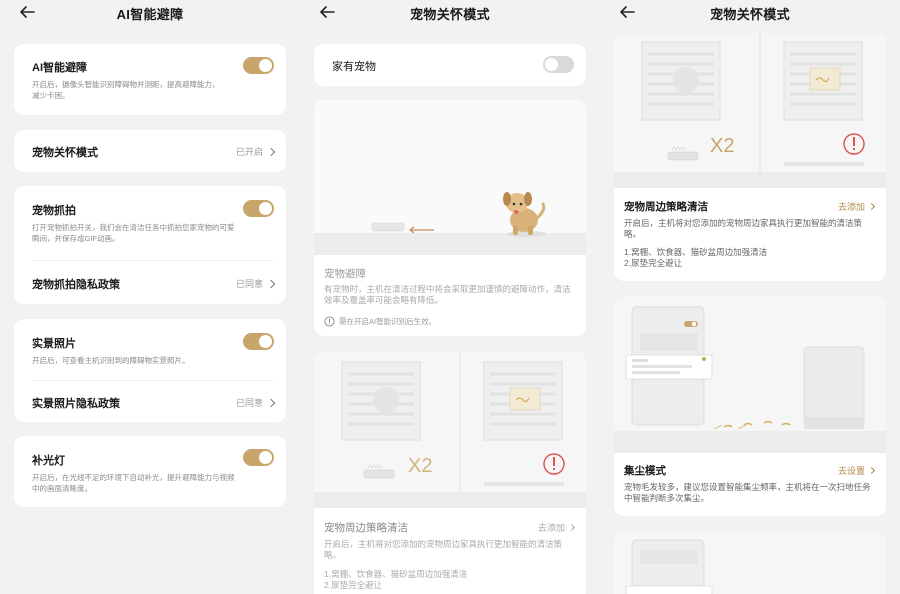  Describe the element at coordinates (249, 284) in the screenshot. I see `pet-privacy-status-text: 已同意` at that location.